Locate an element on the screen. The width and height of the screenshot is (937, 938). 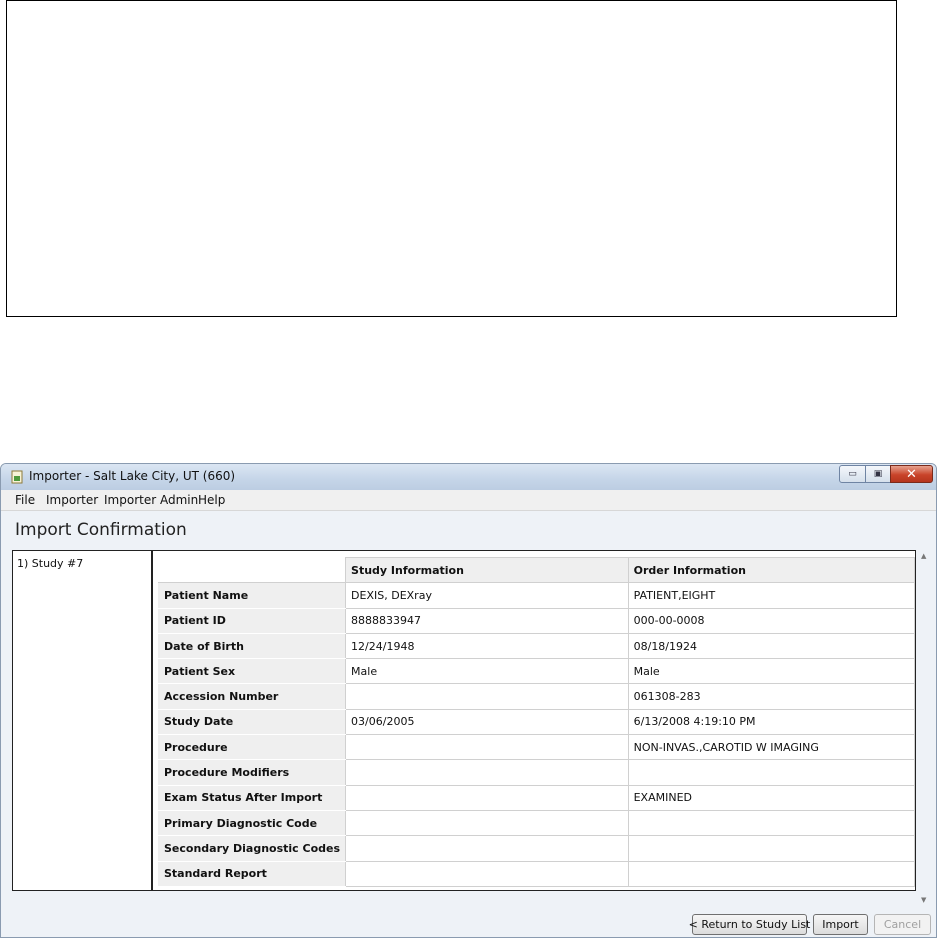
maximize-button: ▣ is located at coordinates (878, 474).